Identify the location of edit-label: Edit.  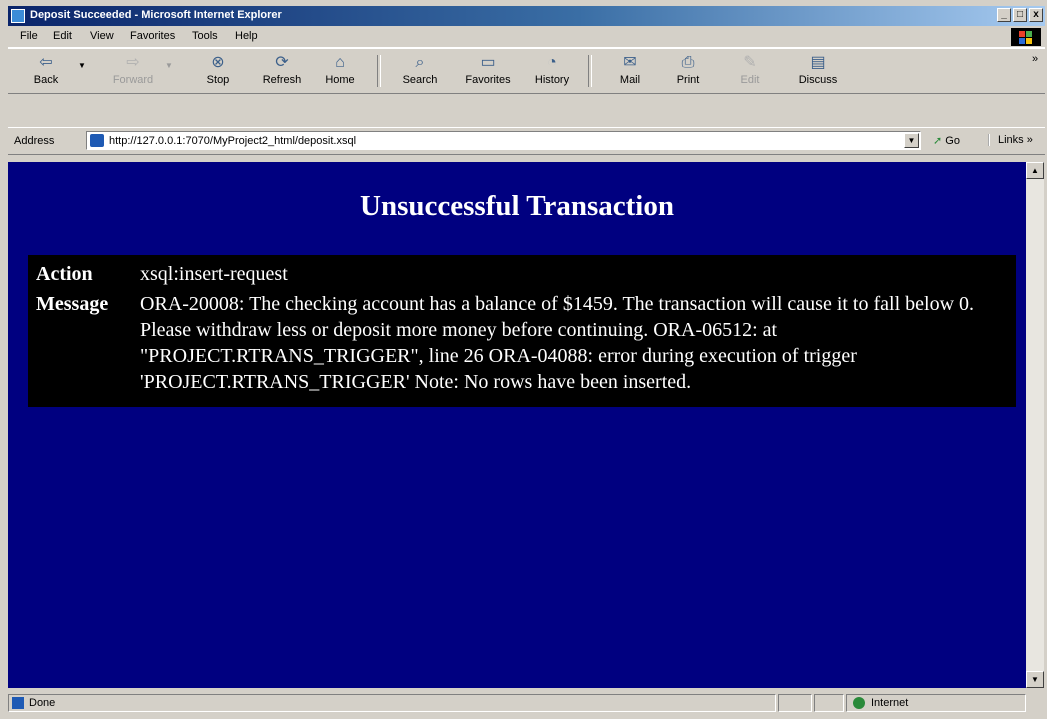
(750, 80).